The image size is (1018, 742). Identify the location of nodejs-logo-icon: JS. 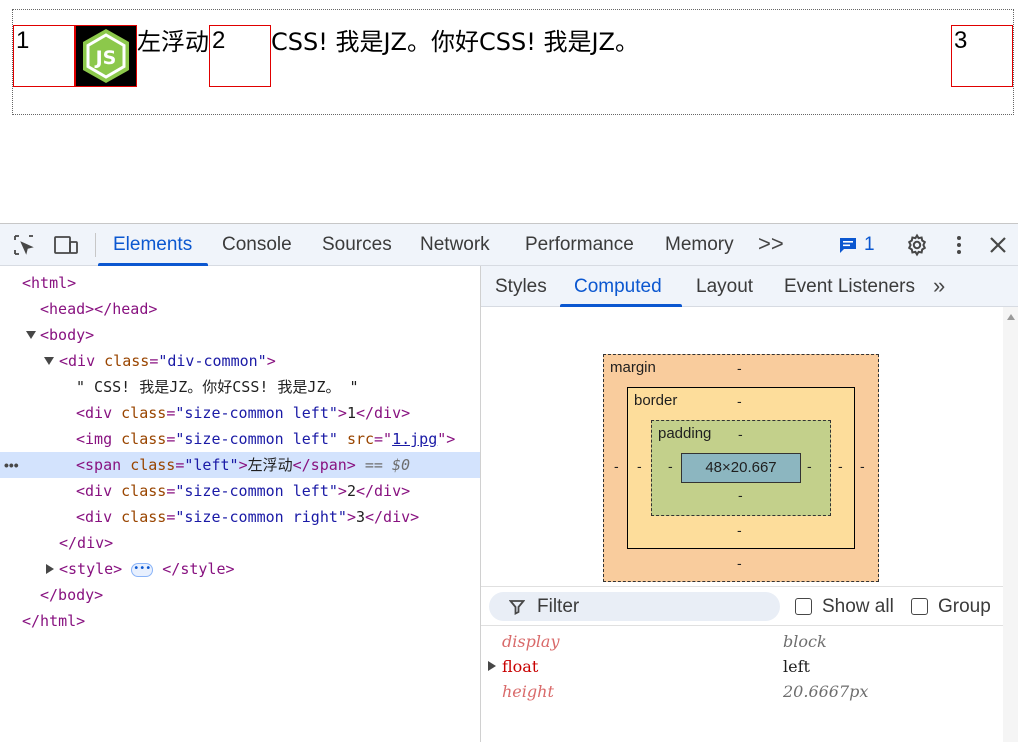
(106, 56).